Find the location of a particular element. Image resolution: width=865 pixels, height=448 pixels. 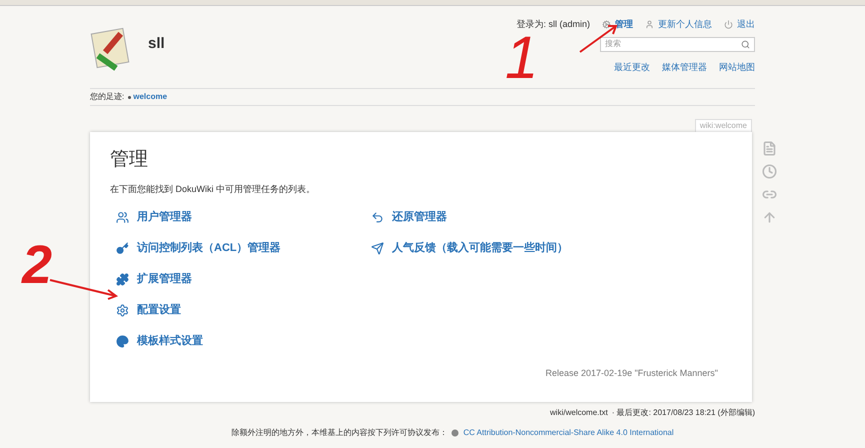

cc-icon is located at coordinates (455, 433).